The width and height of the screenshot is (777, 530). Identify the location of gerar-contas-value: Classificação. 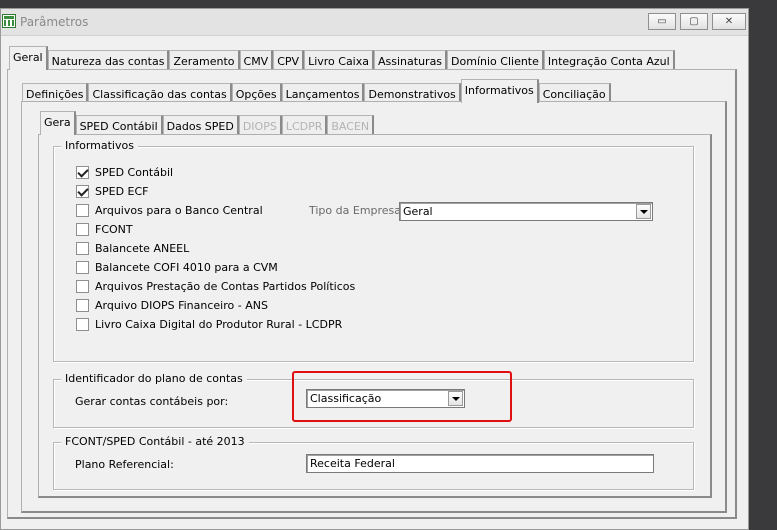
(346, 398).